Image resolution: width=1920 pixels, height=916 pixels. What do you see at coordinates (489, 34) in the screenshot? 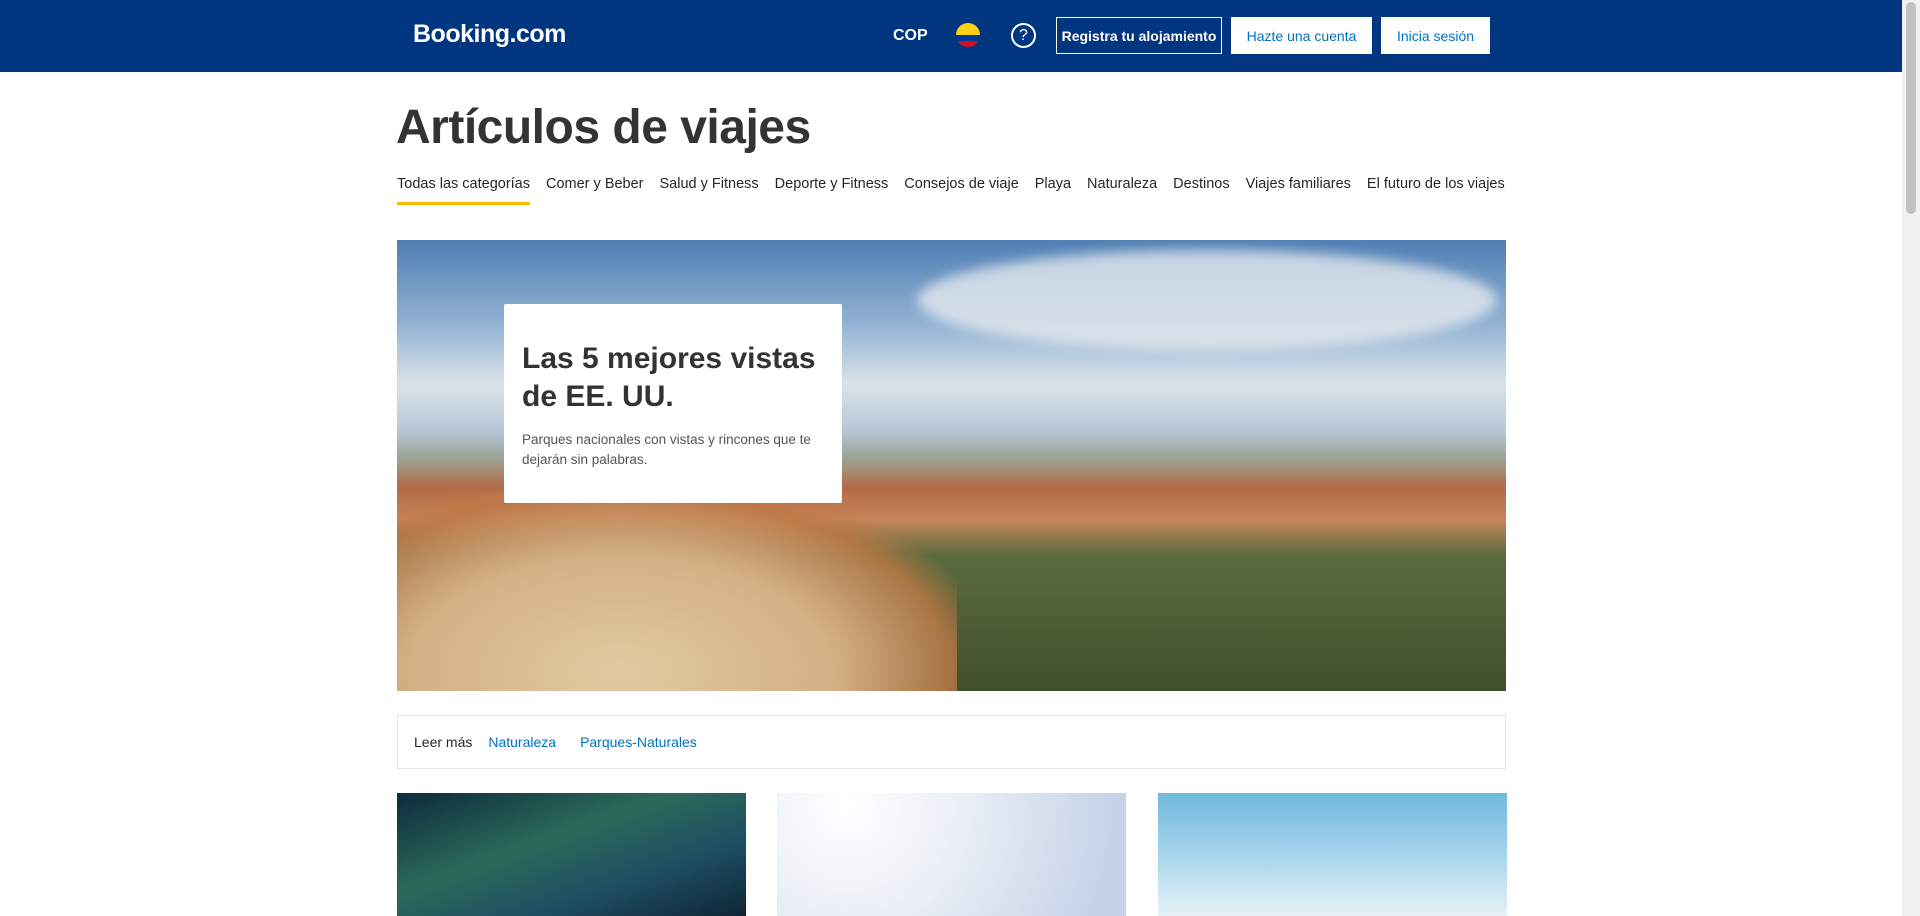
I see `booking-logo: Booking.com` at bounding box center [489, 34].